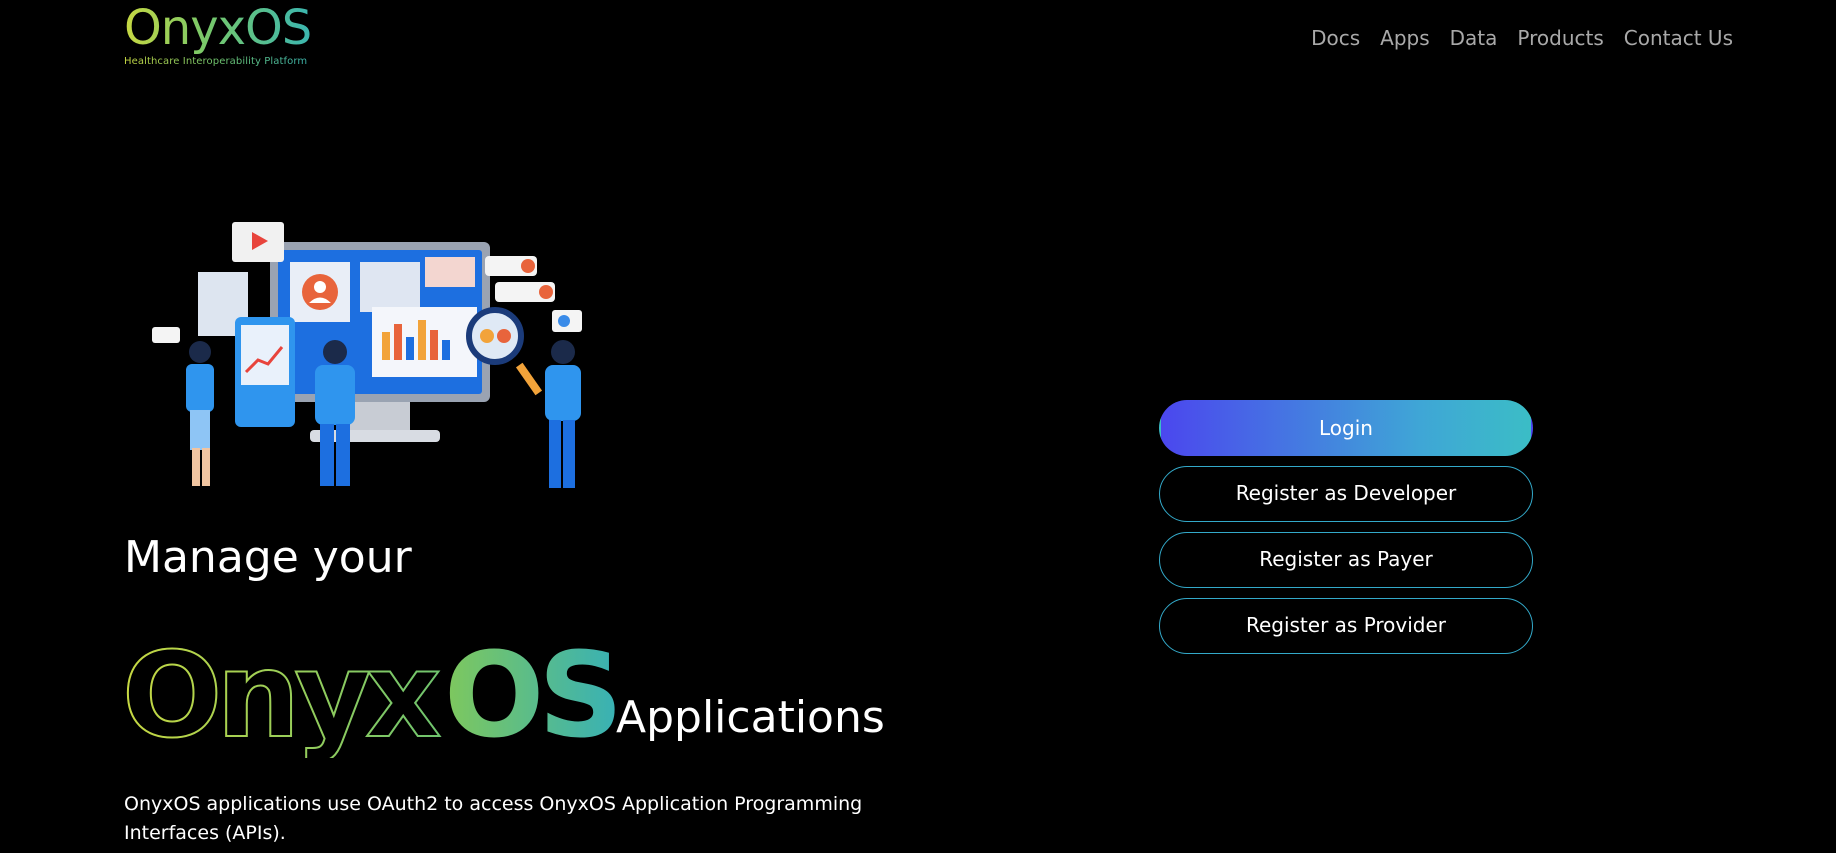 The image size is (1836, 853). What do you see at coordinates (1560, 38) in the screenshot?
I see `nav-products: Products` at bounding box center [1560, 38].